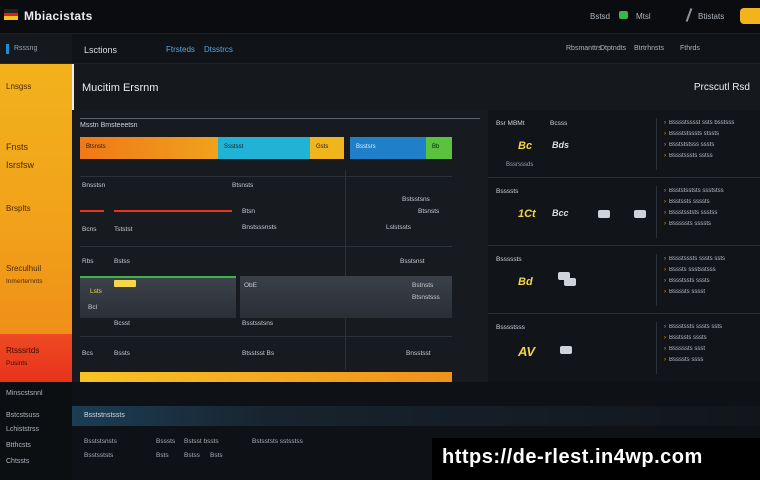 This screenshot has width=760, height=480. I want to click on watermark: https://de-rlest.in4wp.com, so click(596, 459).